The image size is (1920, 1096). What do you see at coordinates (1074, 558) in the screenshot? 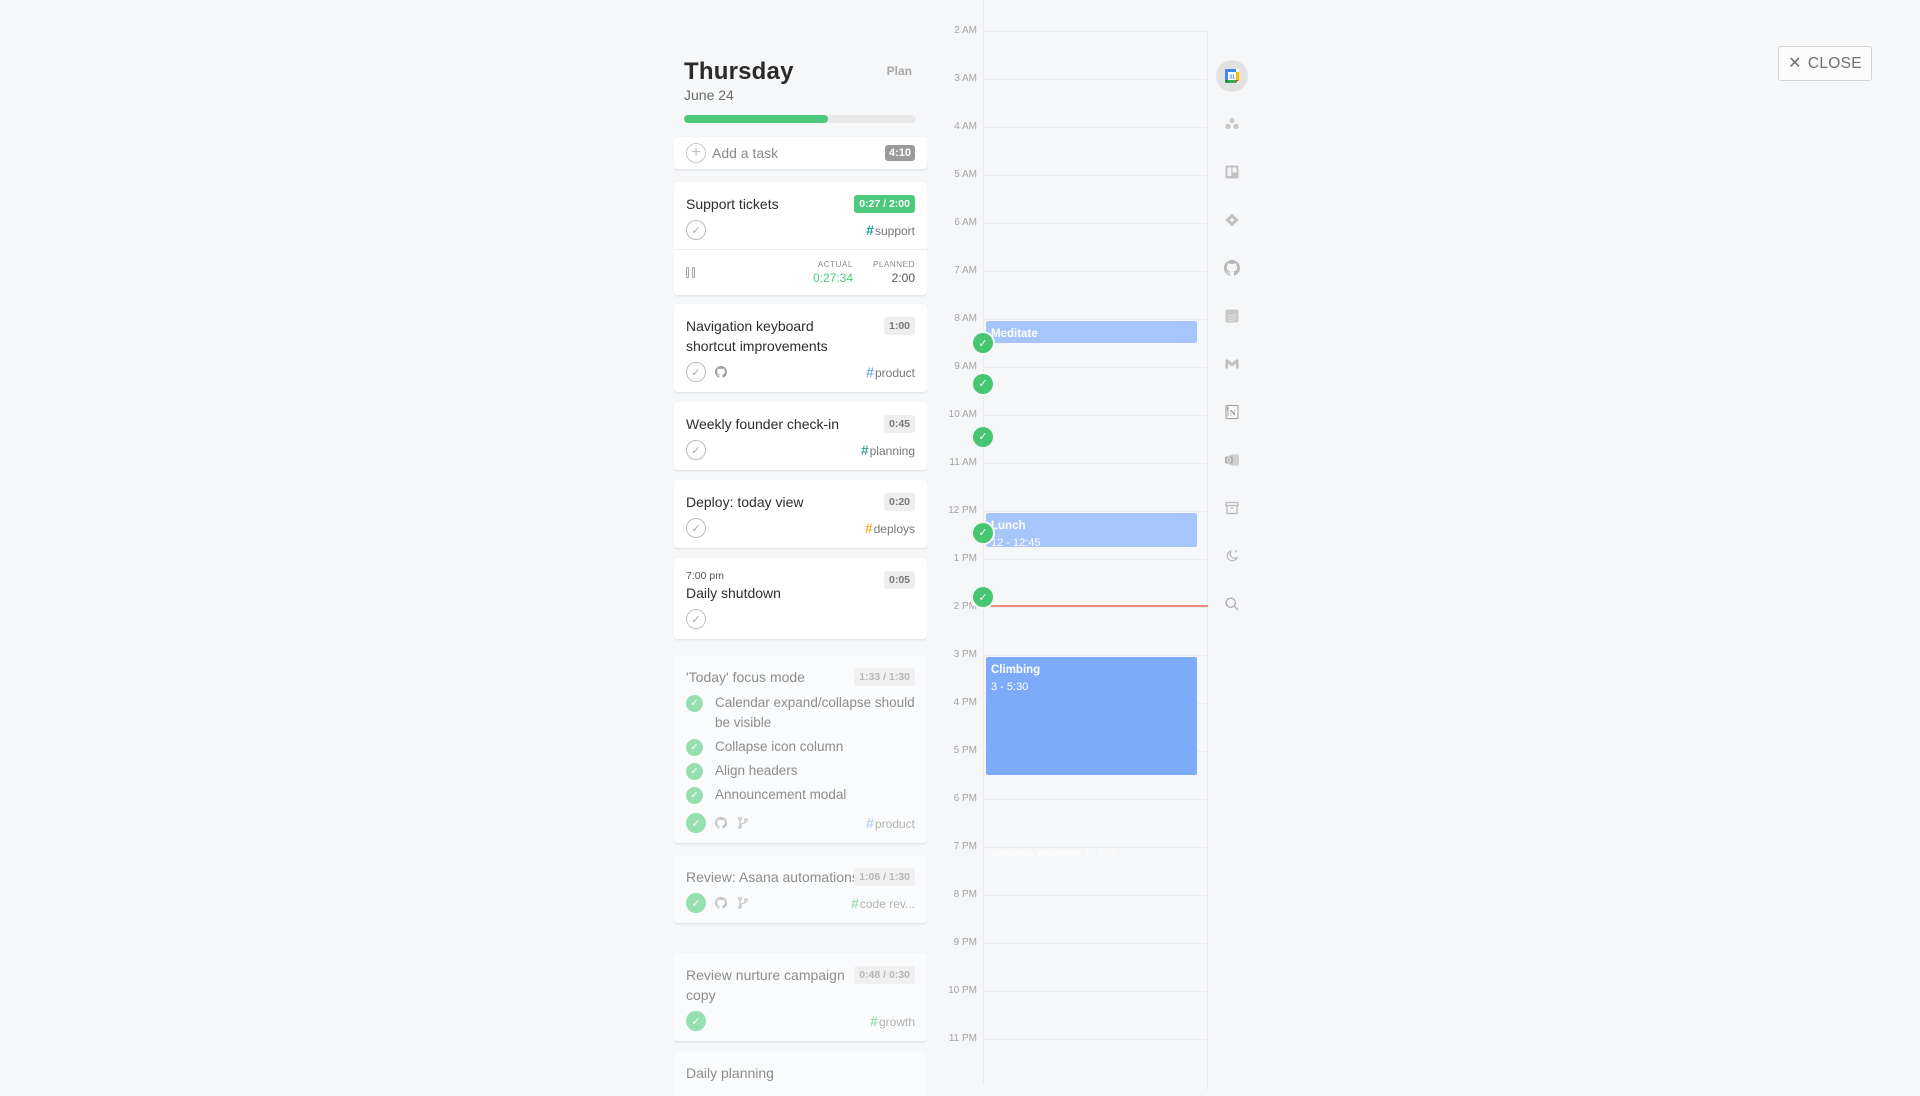
I see `hour-row: 1 PM` at bounding box center [1074, 558].